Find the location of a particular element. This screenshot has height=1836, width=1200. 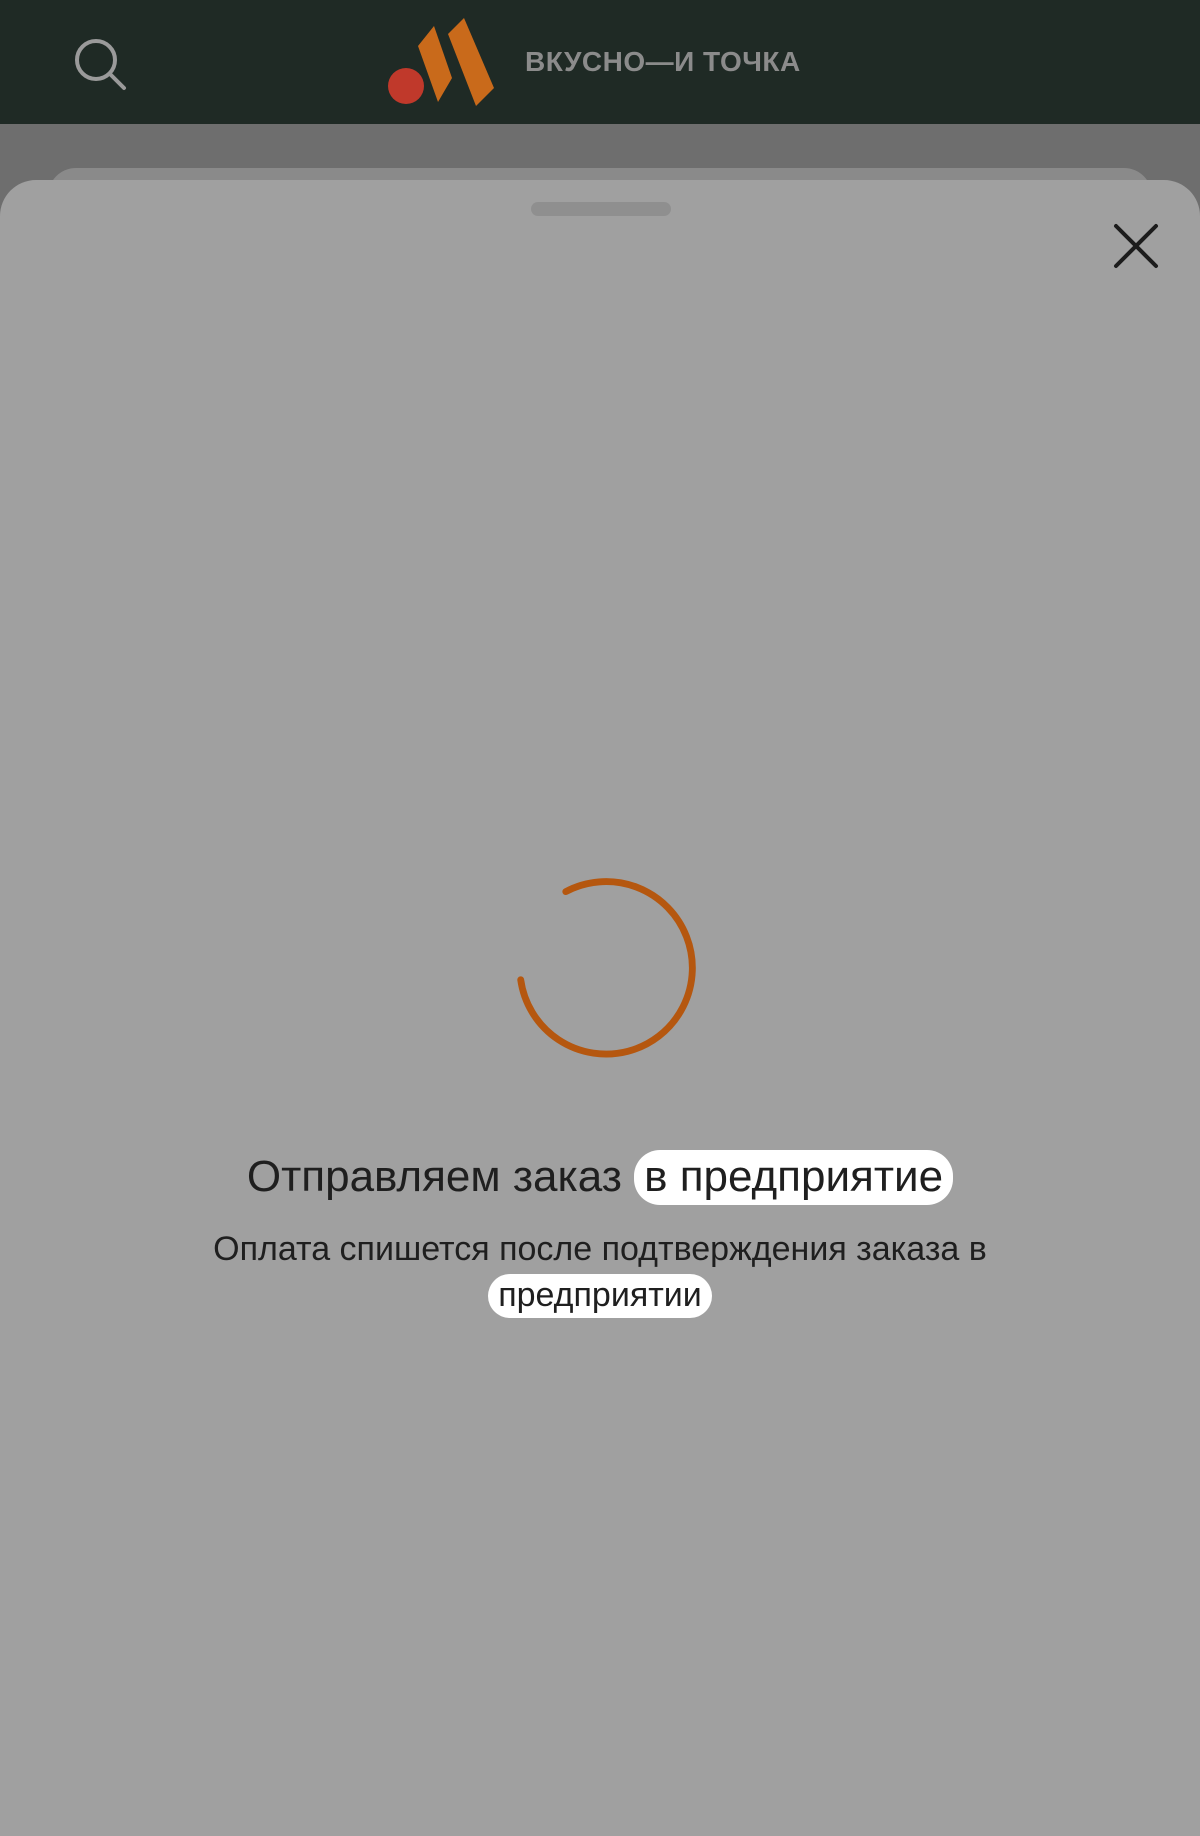

sheet-drag-handle is located at coordinates (601, 209).